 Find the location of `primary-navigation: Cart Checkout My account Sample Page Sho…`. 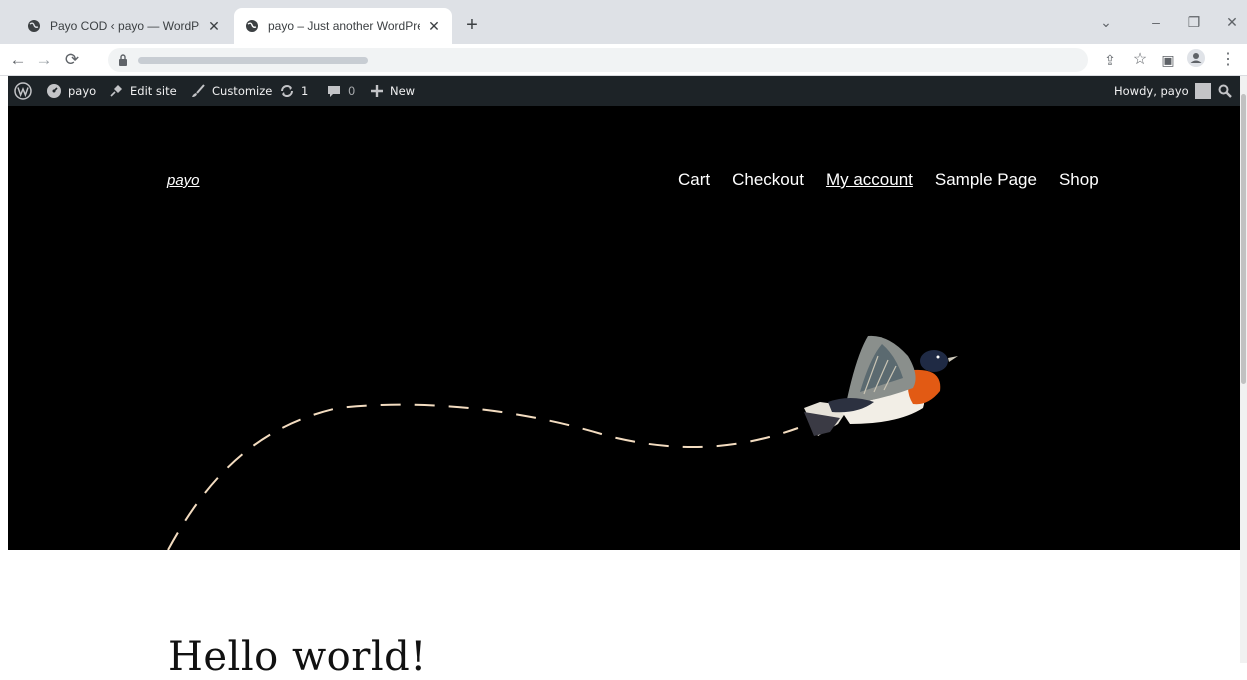

primary-navigation: Cart Checkout My account Sample Page Sho… is located at coordinates (888, 180).